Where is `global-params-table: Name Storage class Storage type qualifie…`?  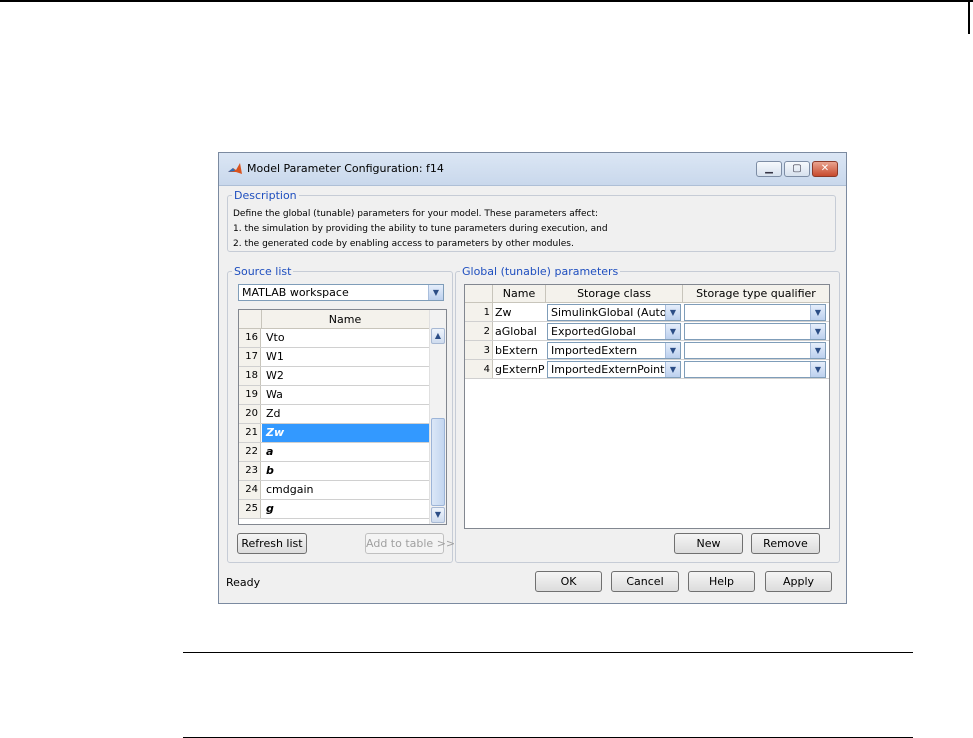 global-params-table: Name Storage class Storage type qualifie… is located at coordinates (647, 406).